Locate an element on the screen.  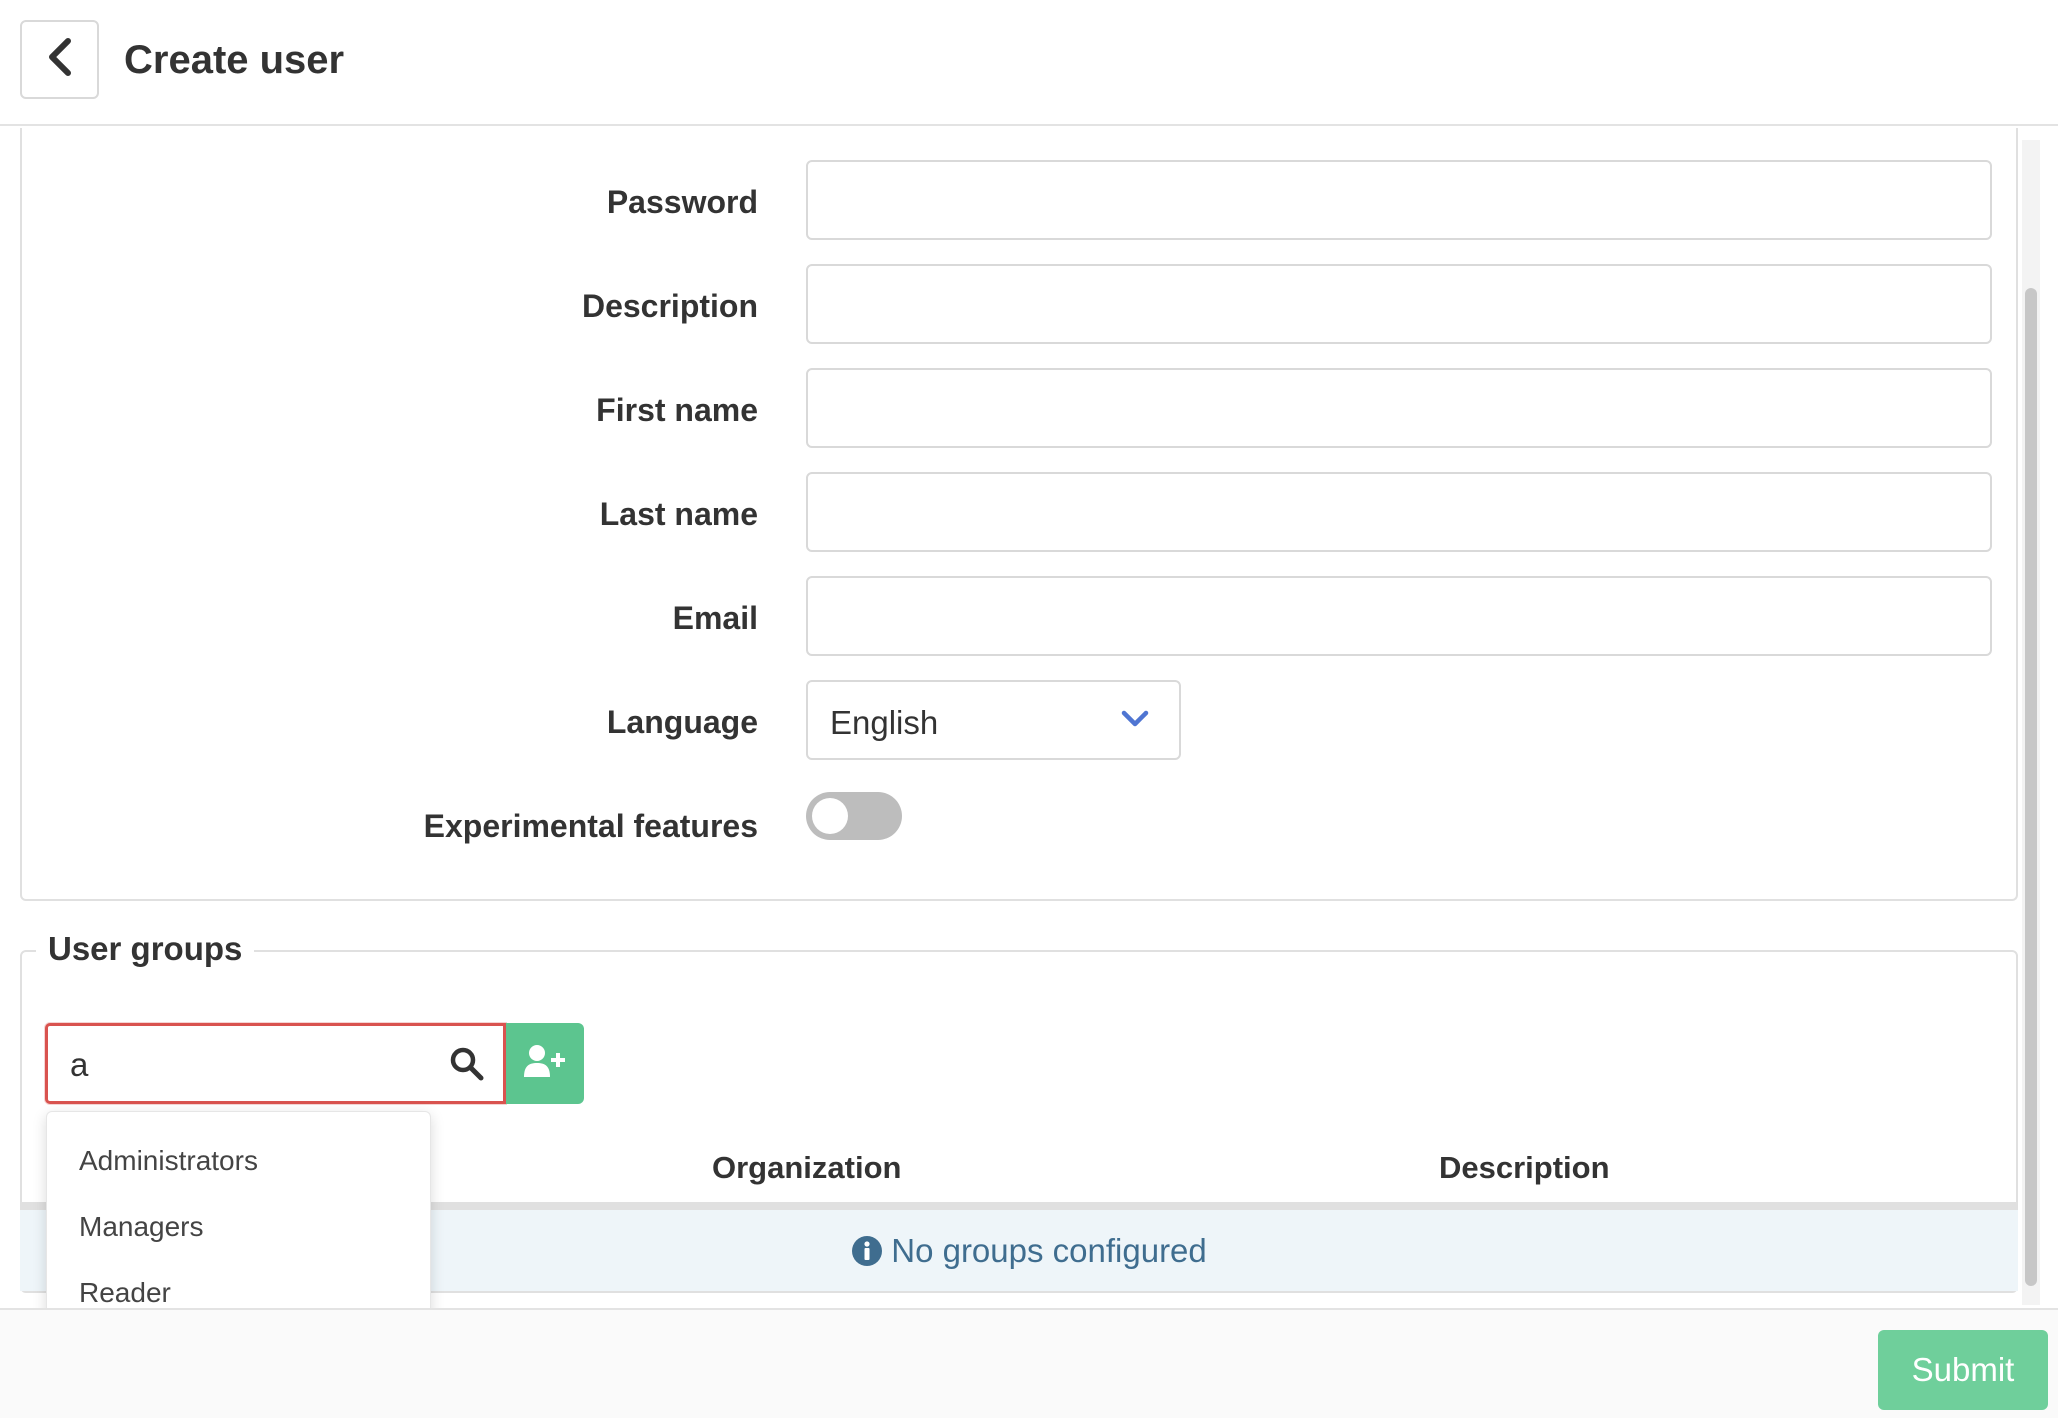
chevron-left-icon is located at coordinates (60, 59).